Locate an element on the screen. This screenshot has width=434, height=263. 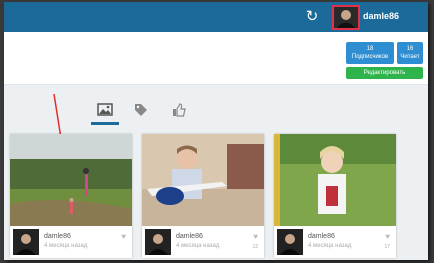
photo-card: damle86 4 месяца назад ♥ is located at coordinates (71, 196).